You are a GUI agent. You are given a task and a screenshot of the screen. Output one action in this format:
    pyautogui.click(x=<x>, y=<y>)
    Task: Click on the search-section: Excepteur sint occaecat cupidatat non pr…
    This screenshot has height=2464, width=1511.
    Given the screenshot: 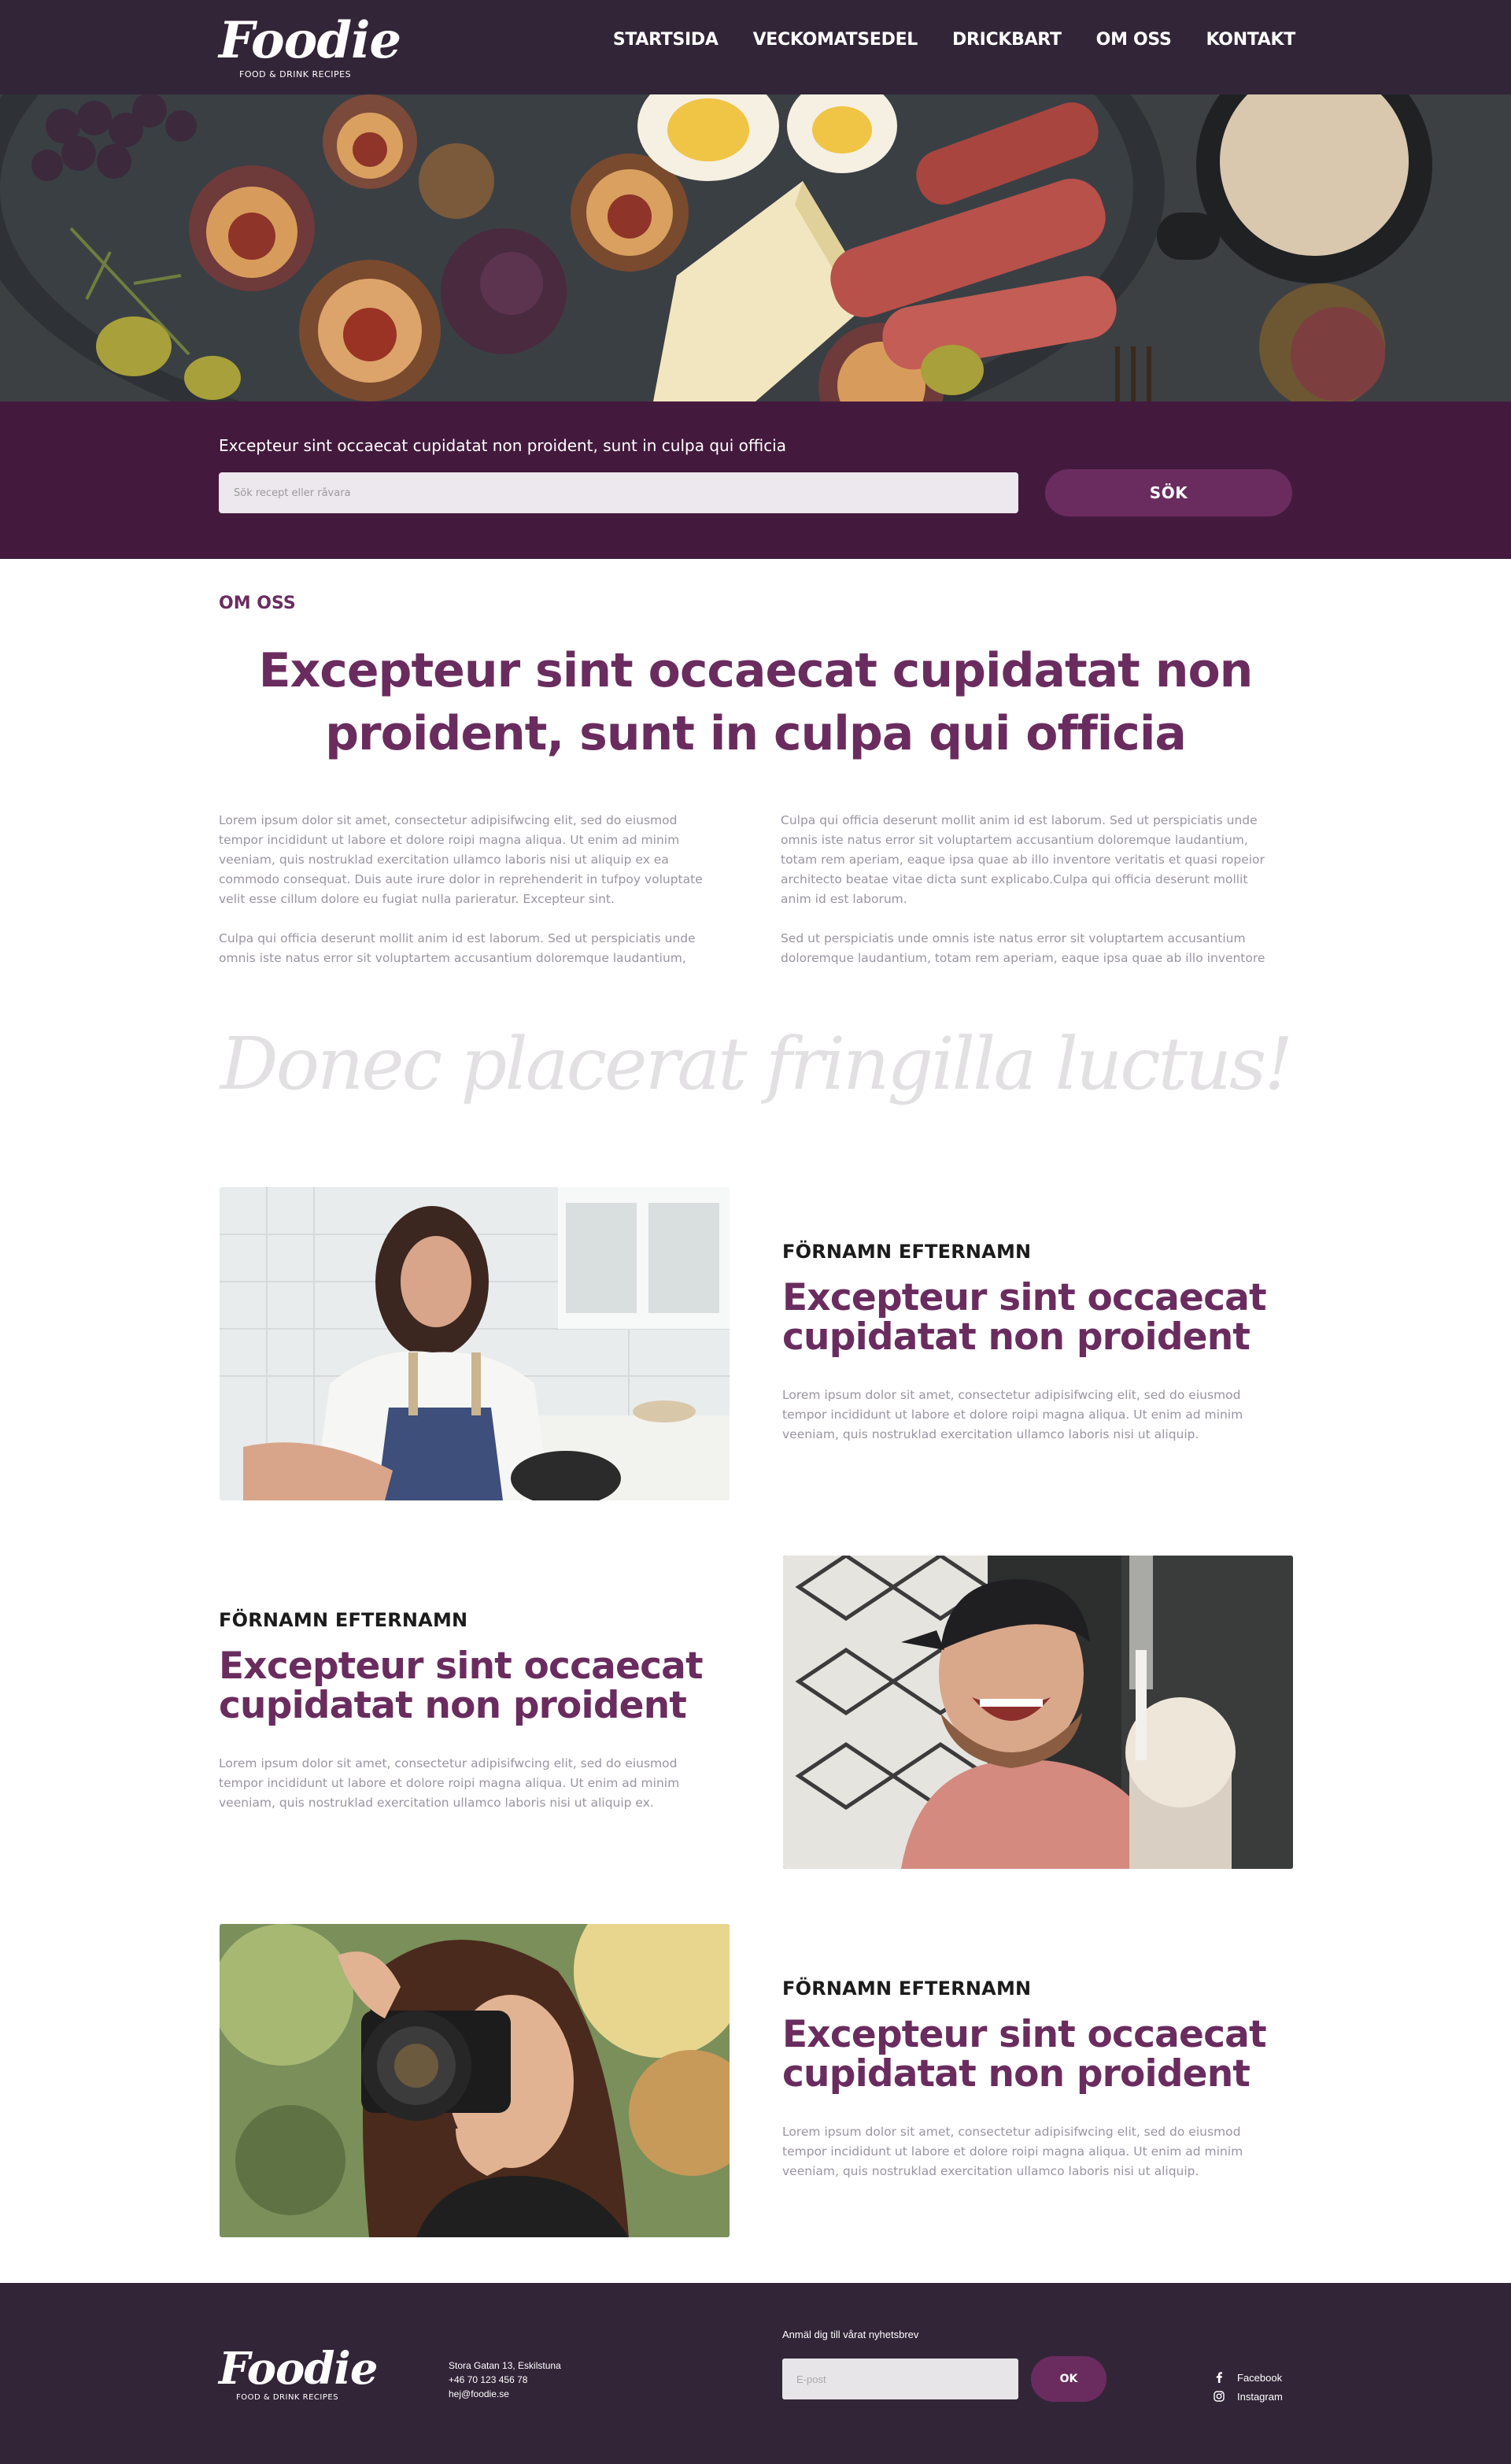 What is the action you would take?
    pyautogui.click(x=756, y=480)
    